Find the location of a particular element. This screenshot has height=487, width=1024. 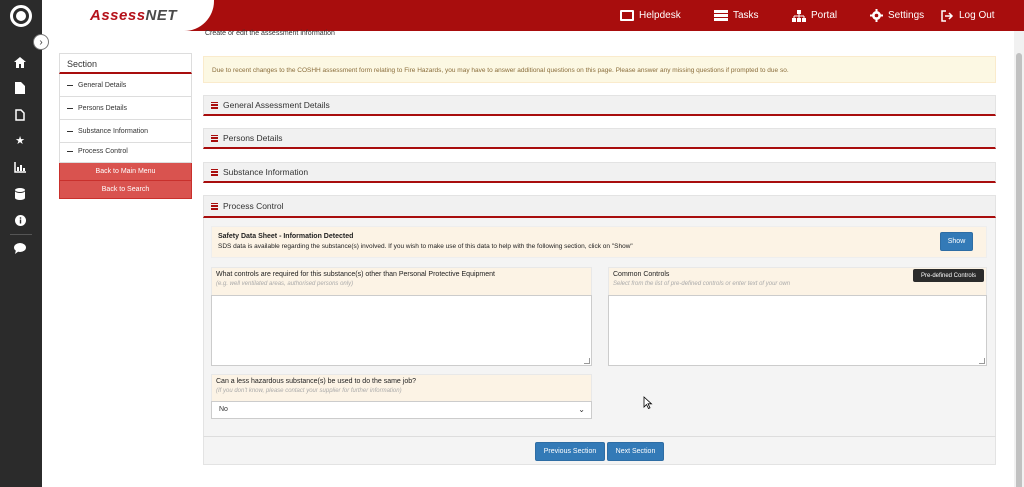

star-icon: ★ is located at coordinates (20, 141).